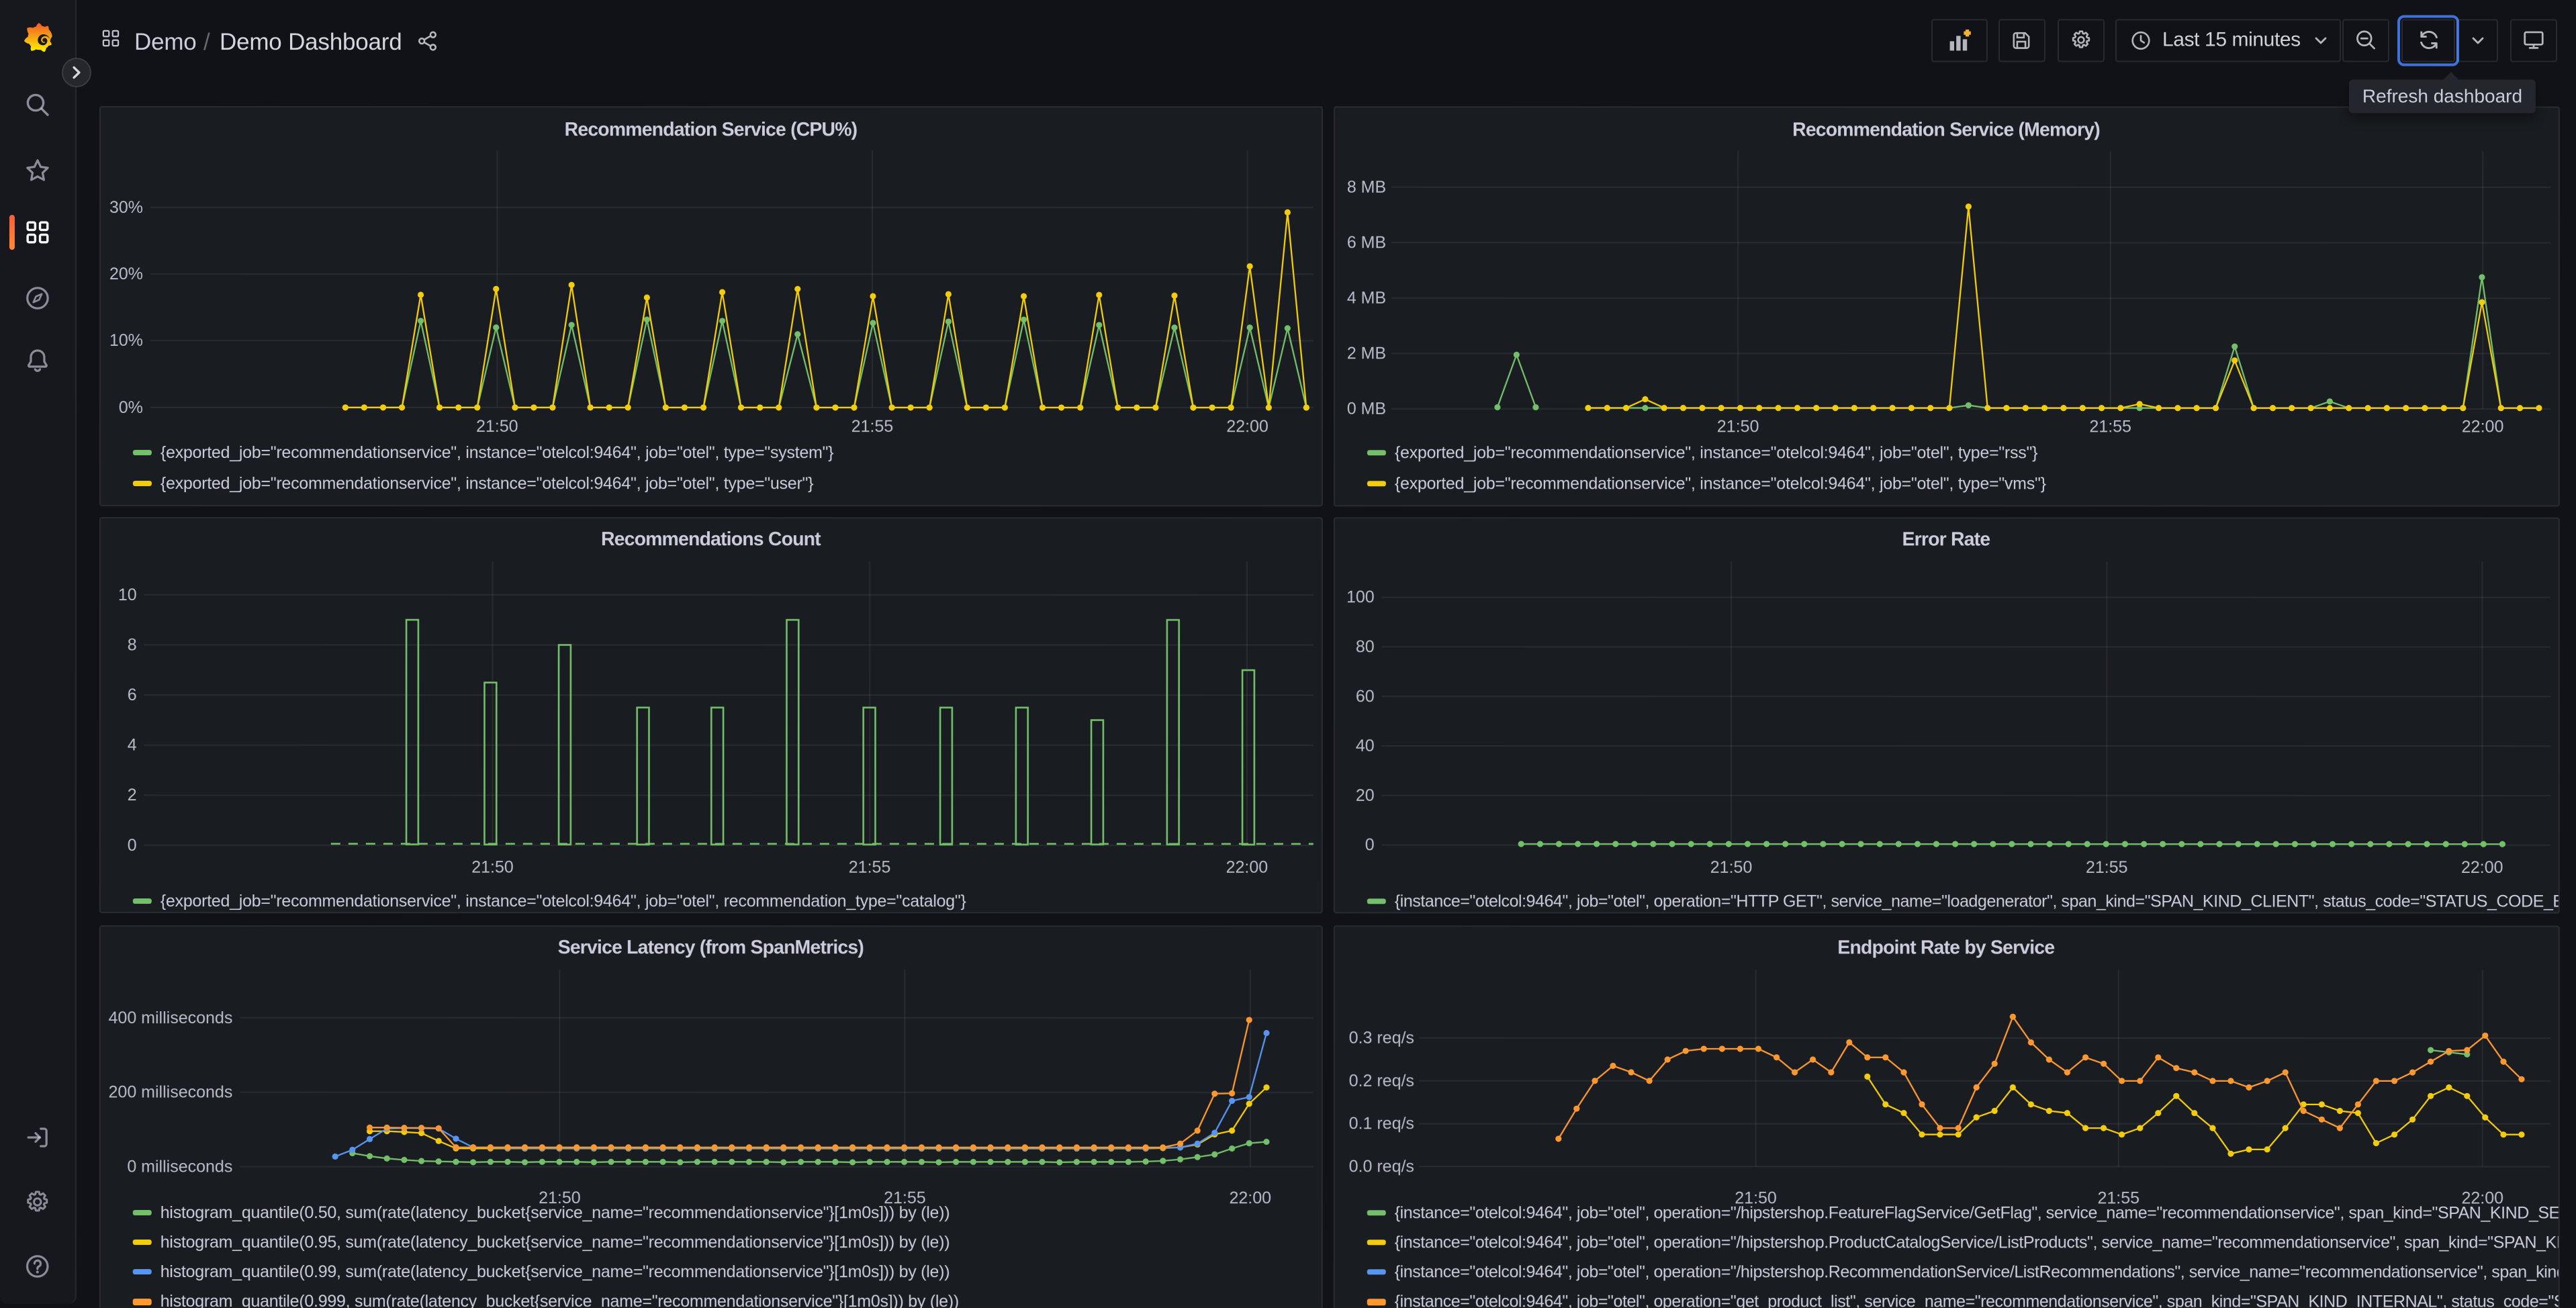  I want to click on svg-text: 0.2 req/s, so click(1381, 1080).